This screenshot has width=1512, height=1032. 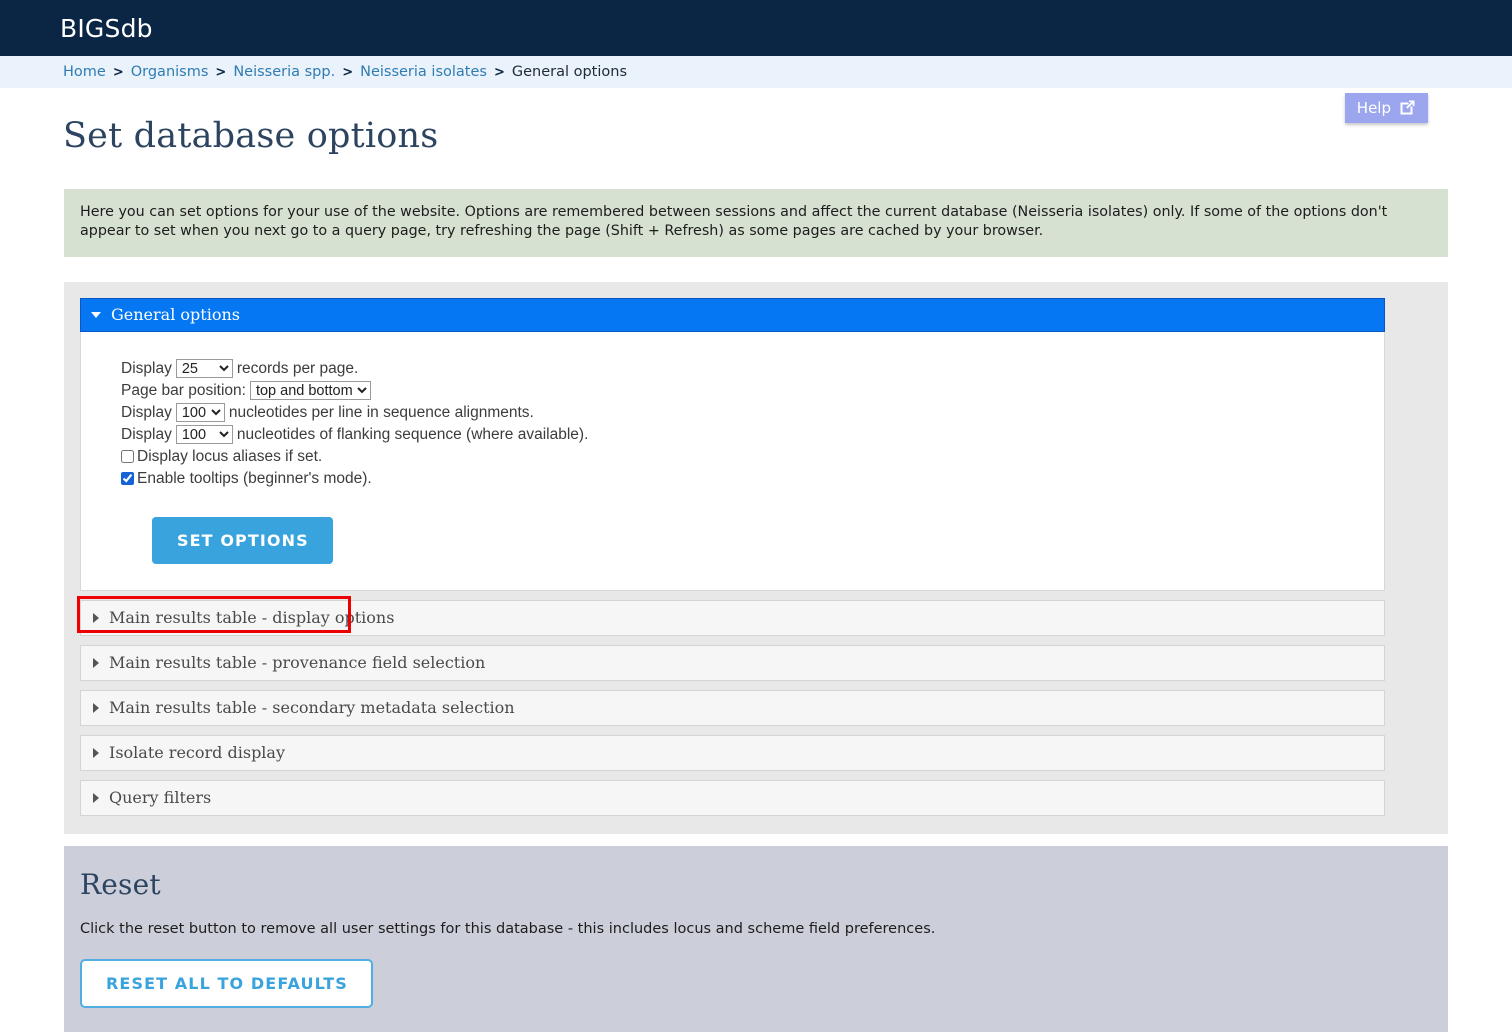 What do you see at coordinates (732, 753) in the screenshot?
I see `accordion-header-collapsed: Isolate record display` at bounding box center [732, 753].